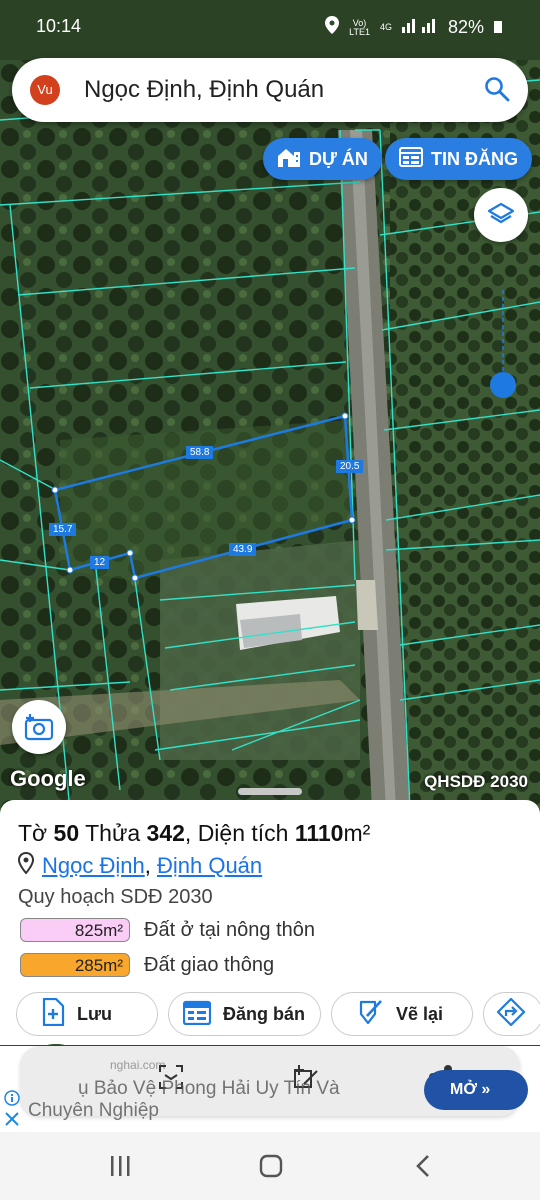  I want to click on du-an-button: DỰ ÁN, so click(322, 159).